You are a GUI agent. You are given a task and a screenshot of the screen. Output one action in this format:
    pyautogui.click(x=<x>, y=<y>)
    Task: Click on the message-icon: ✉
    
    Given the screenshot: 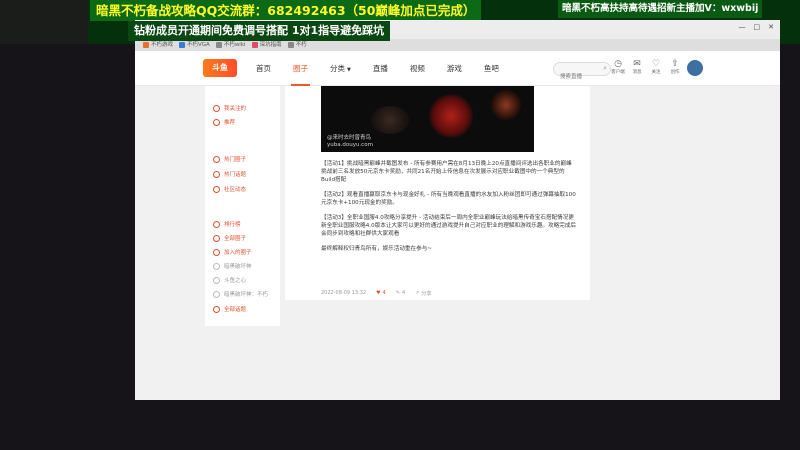 What is the action you would take?
    pyautogui.click(x=637, y=64)
    